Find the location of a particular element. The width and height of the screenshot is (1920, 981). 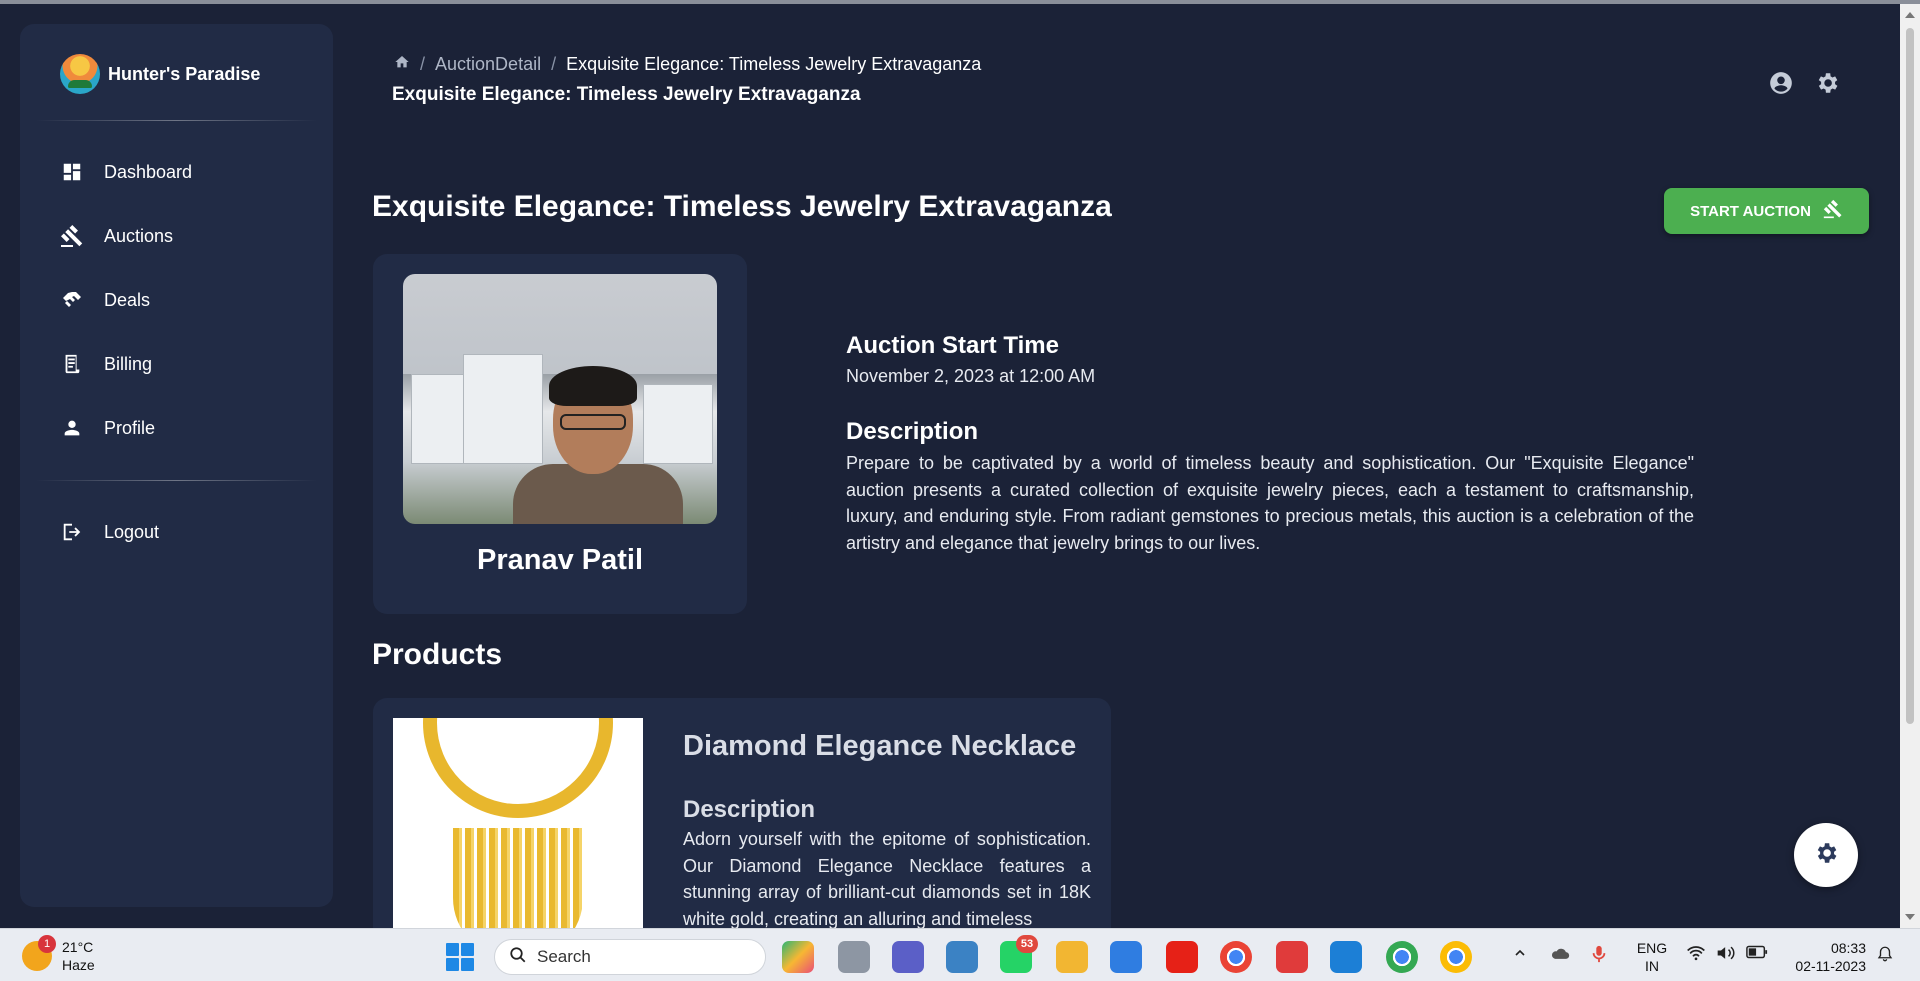

sidebar-item-profile: Profile is located at coordinates (107, 428).